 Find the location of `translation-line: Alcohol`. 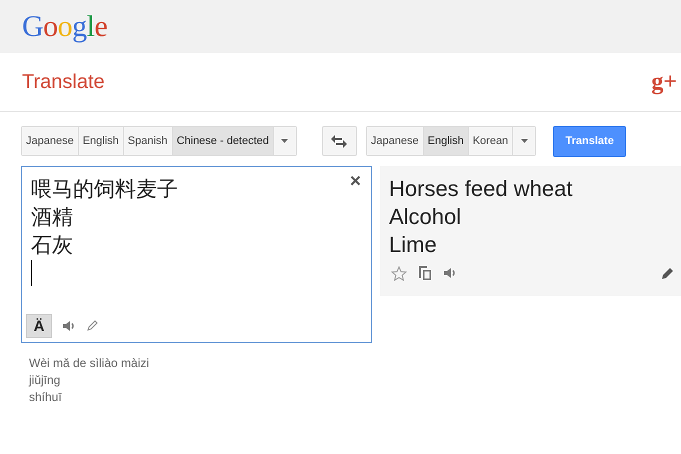

translation-line: Alcohol is located at coordinates (425, 217).